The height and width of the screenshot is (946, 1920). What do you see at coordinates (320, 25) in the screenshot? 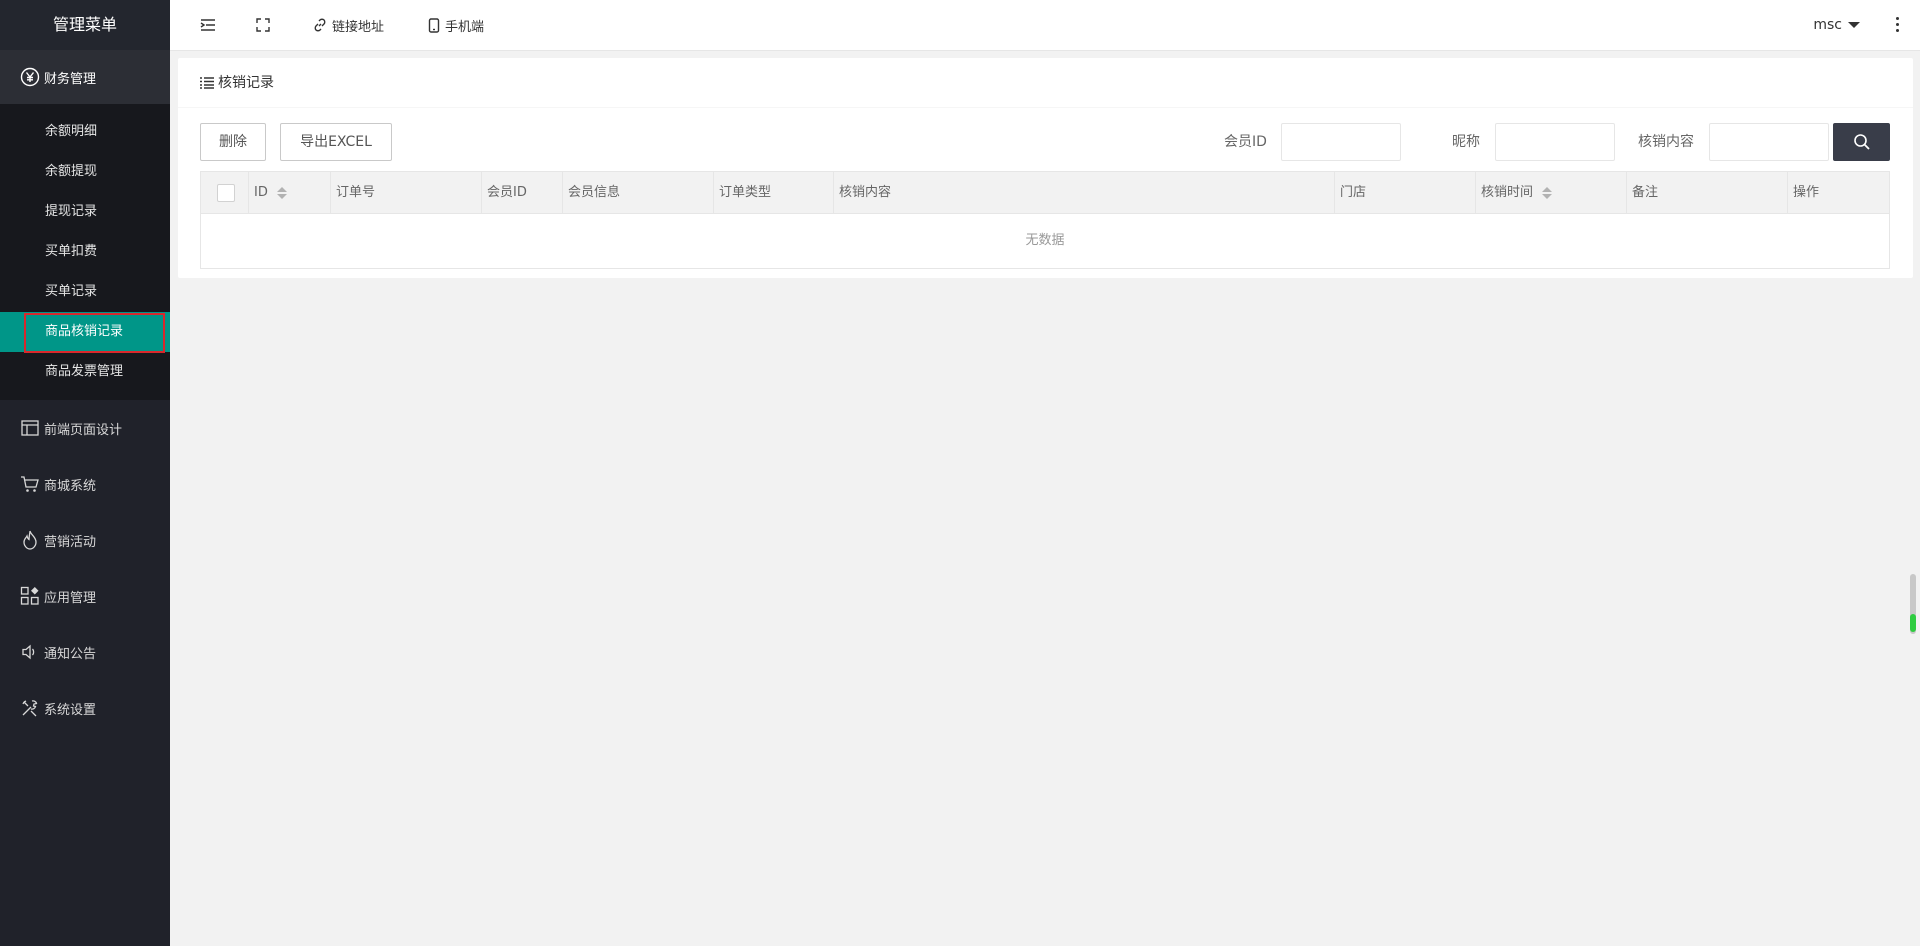
I see `link-icon` at bounding box center [320, 25].